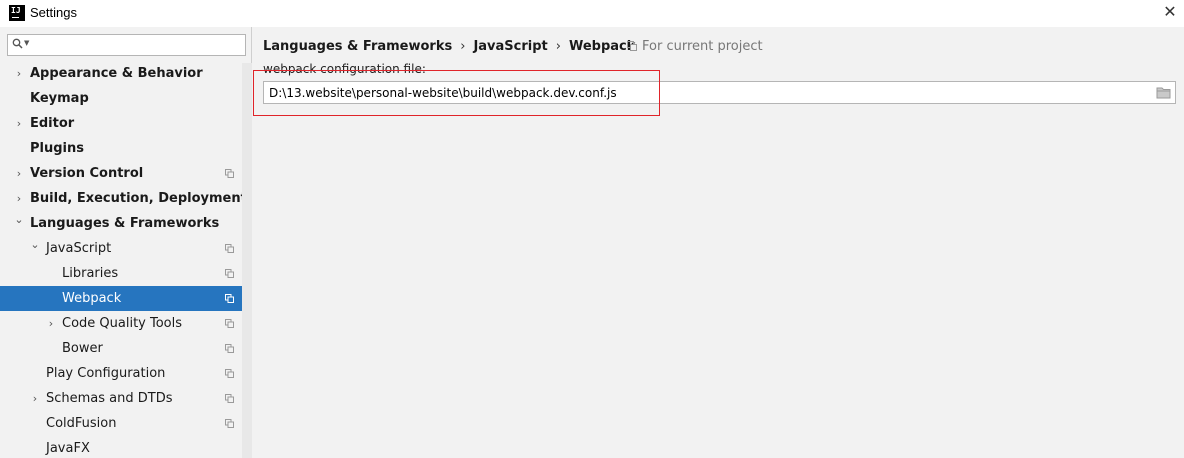  I want to click on sidebar-item-label: Appearance & Behavior, so click(116, 73).